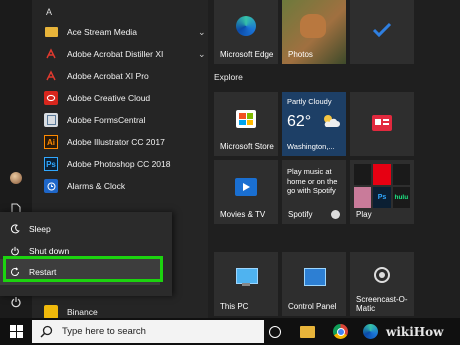 The width and height of the screenshot is (460, 345). What do you see at coordinates (228, 77) in the screenshot?
I see `explore-heading: Explore` at bounding box center [228, 77].